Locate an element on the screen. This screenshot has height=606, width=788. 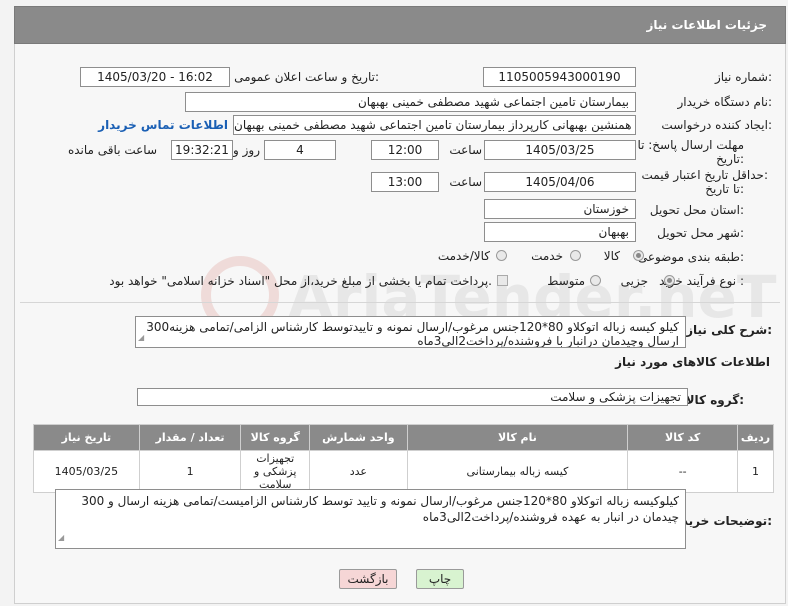
cell-code: -- is located at coordinates (683, 471).